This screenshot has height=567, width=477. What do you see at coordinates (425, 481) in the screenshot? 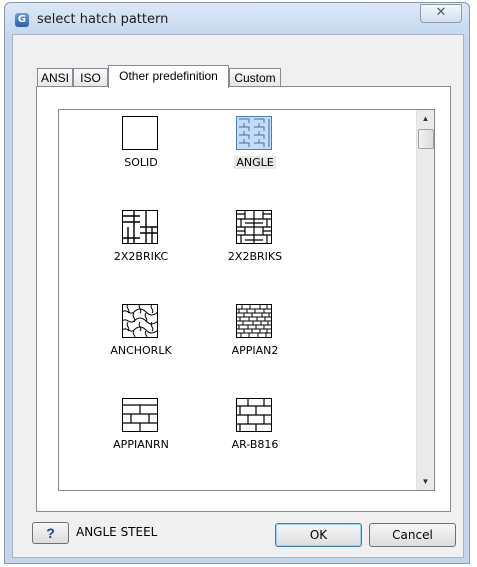
I see `scroll-down-arrow-icon: ▼` at bounding box center [425, 481].